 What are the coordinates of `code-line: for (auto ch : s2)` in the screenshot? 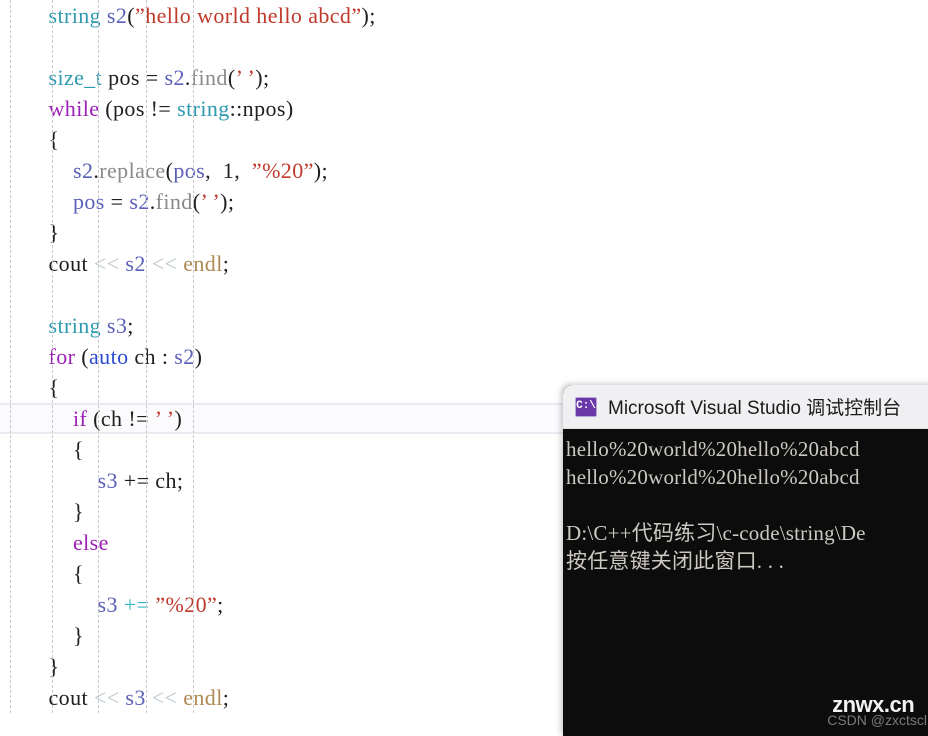 It's located at (464, 356).